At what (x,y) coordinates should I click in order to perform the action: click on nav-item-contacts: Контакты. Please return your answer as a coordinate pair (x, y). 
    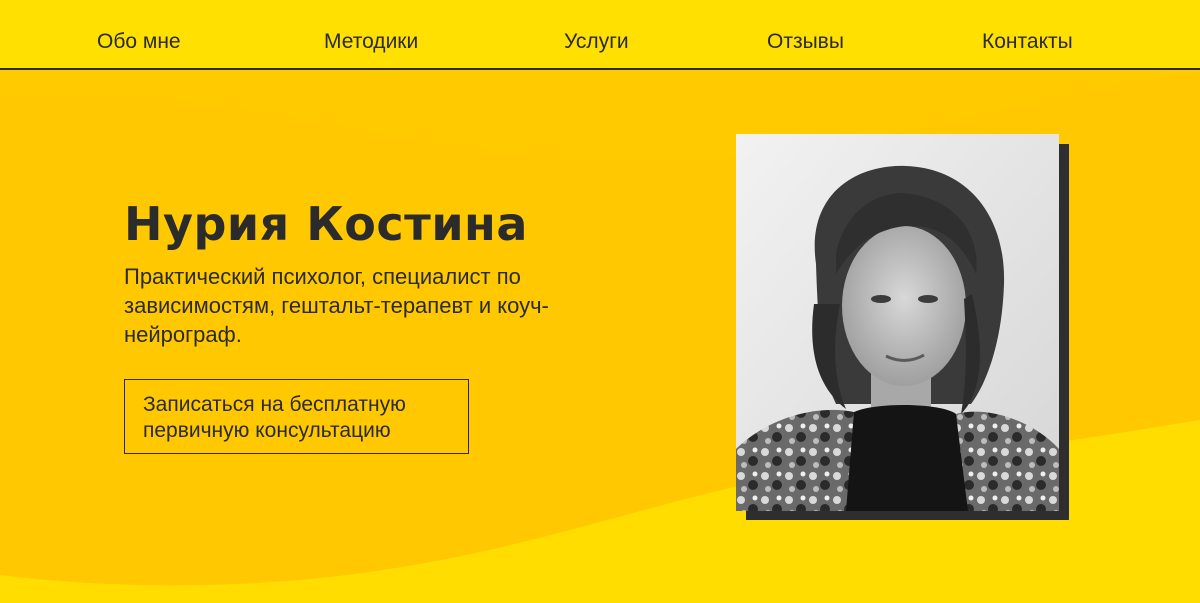
    Looking at the image, I should click on (1027, 42).